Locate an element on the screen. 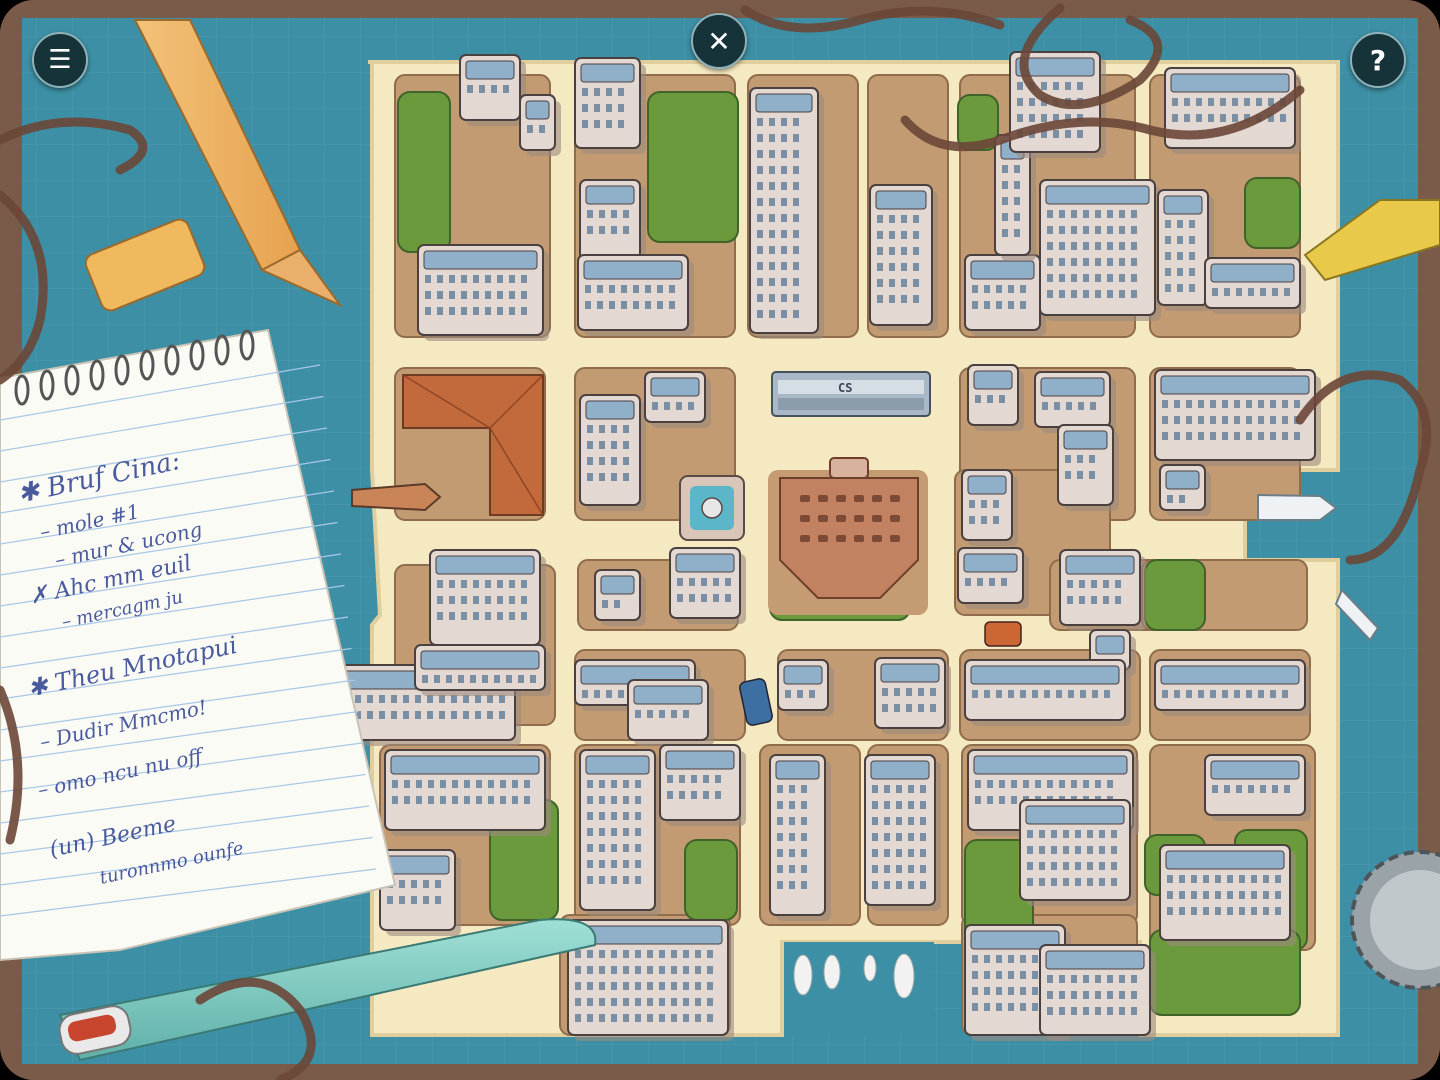 This screenshot has width=1440, height=1080. help-button: ? is located at coordinates (1378, 60).